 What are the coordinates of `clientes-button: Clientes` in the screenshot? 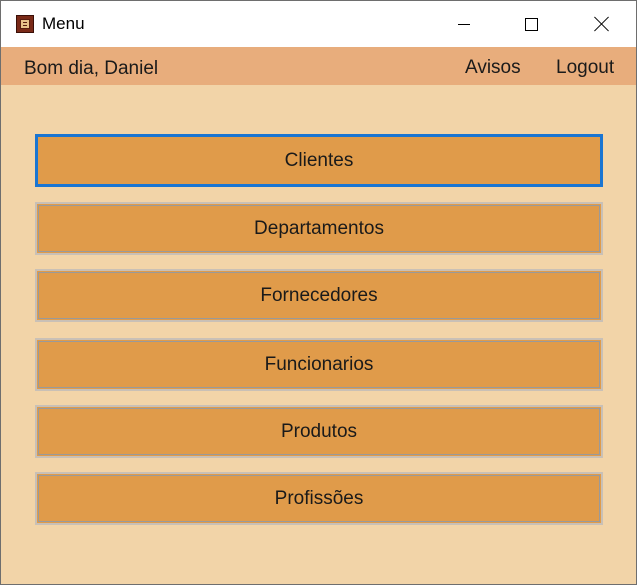 It's located at (319, 160).